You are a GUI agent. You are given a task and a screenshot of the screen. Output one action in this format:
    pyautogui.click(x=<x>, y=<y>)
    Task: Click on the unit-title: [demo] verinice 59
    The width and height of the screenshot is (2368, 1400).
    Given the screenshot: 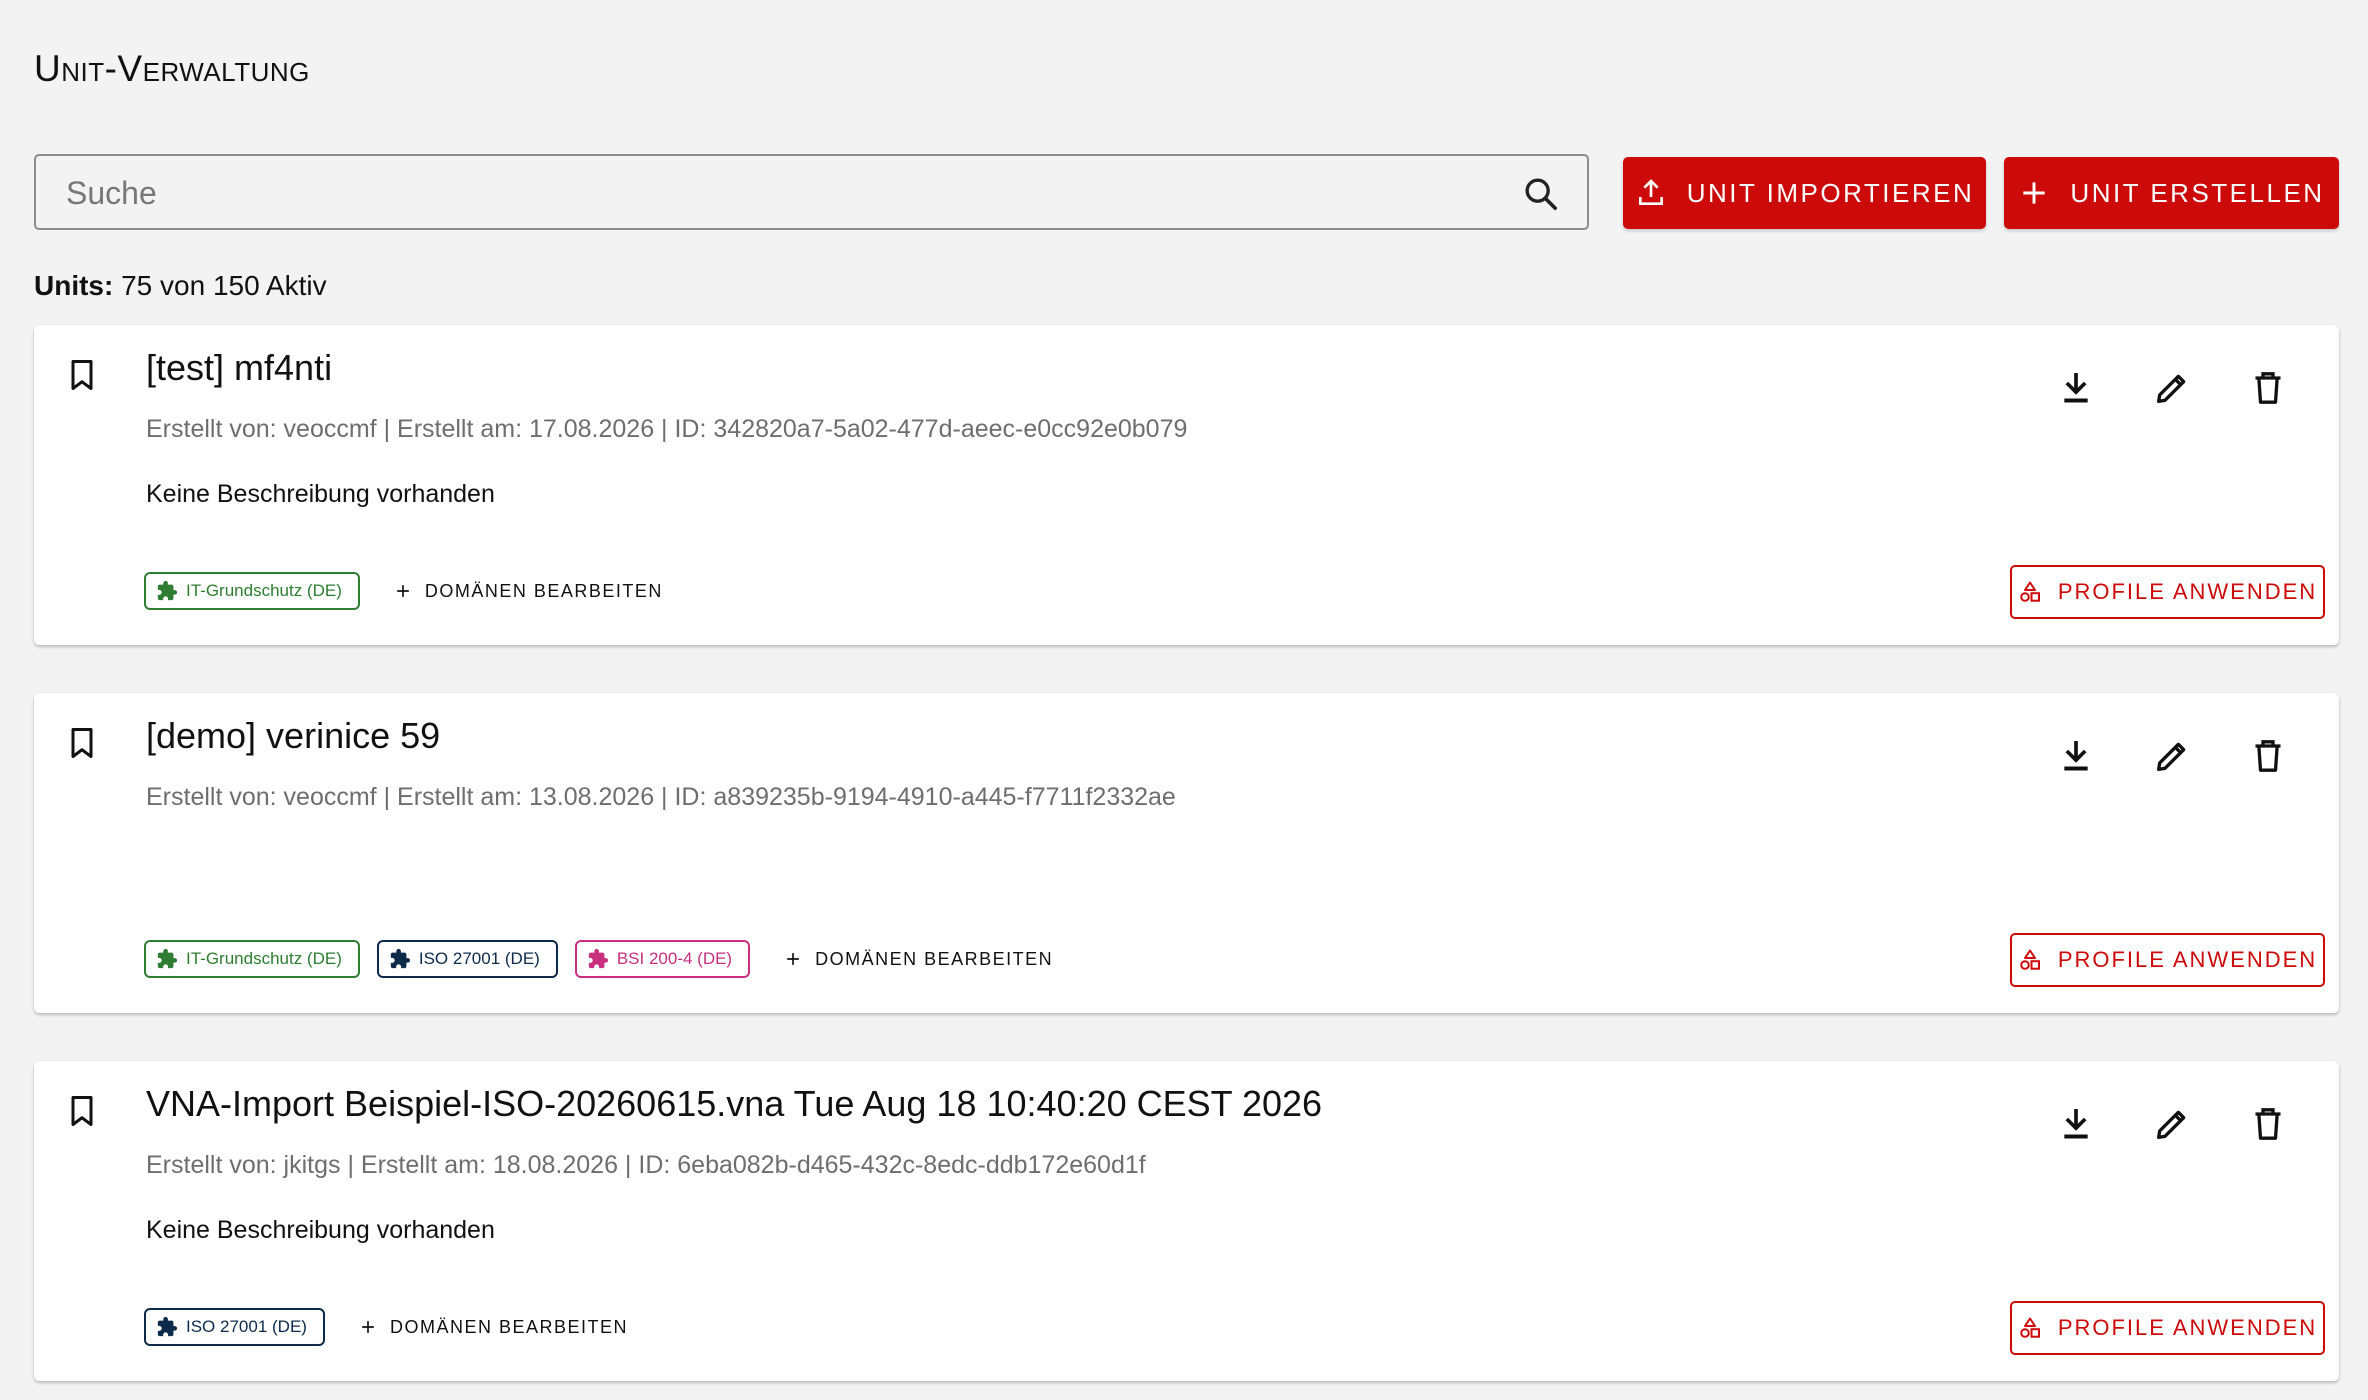 What is the action you would take?
    pyautogui.click(x=293, y=736)
    